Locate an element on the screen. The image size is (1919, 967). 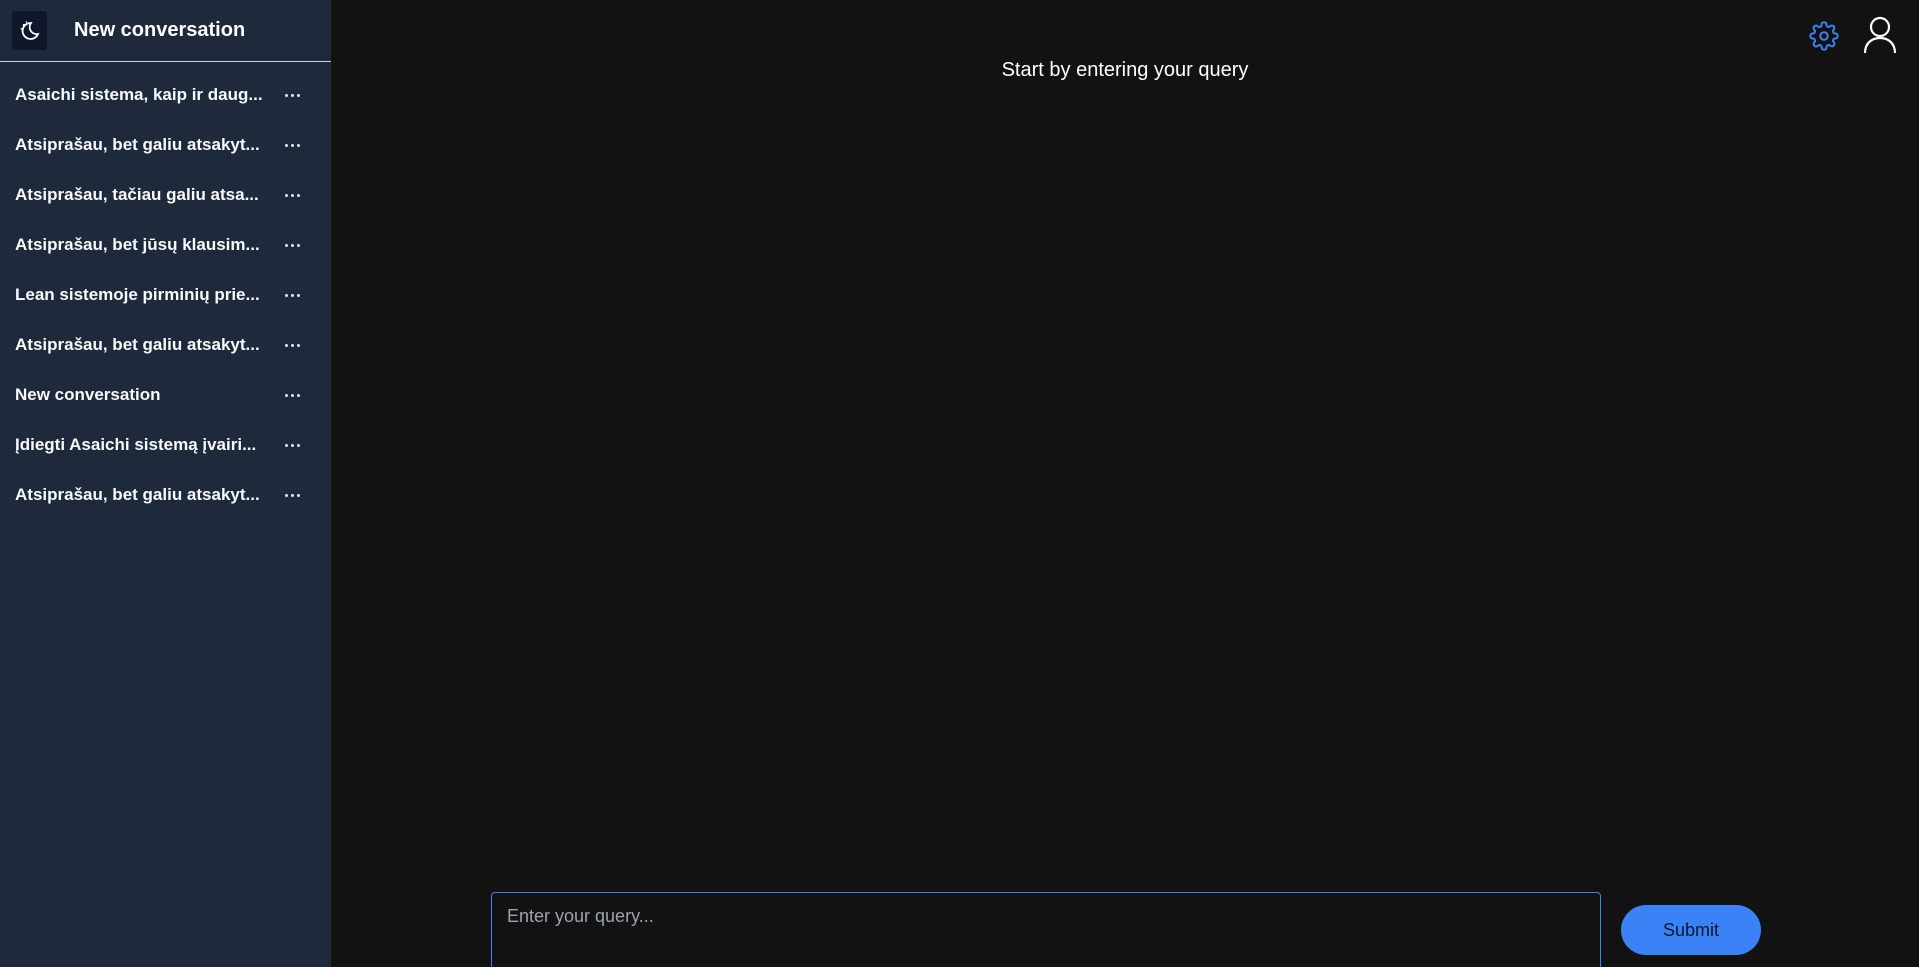
moon-stars-icon is located at coordinates (29, 30).